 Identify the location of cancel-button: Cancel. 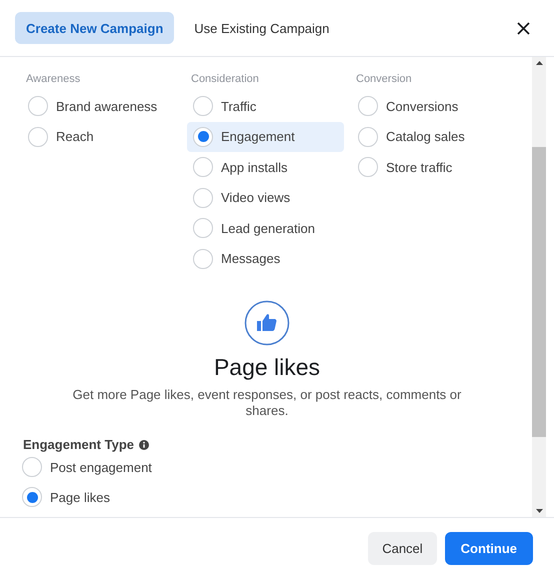
(402, 548).